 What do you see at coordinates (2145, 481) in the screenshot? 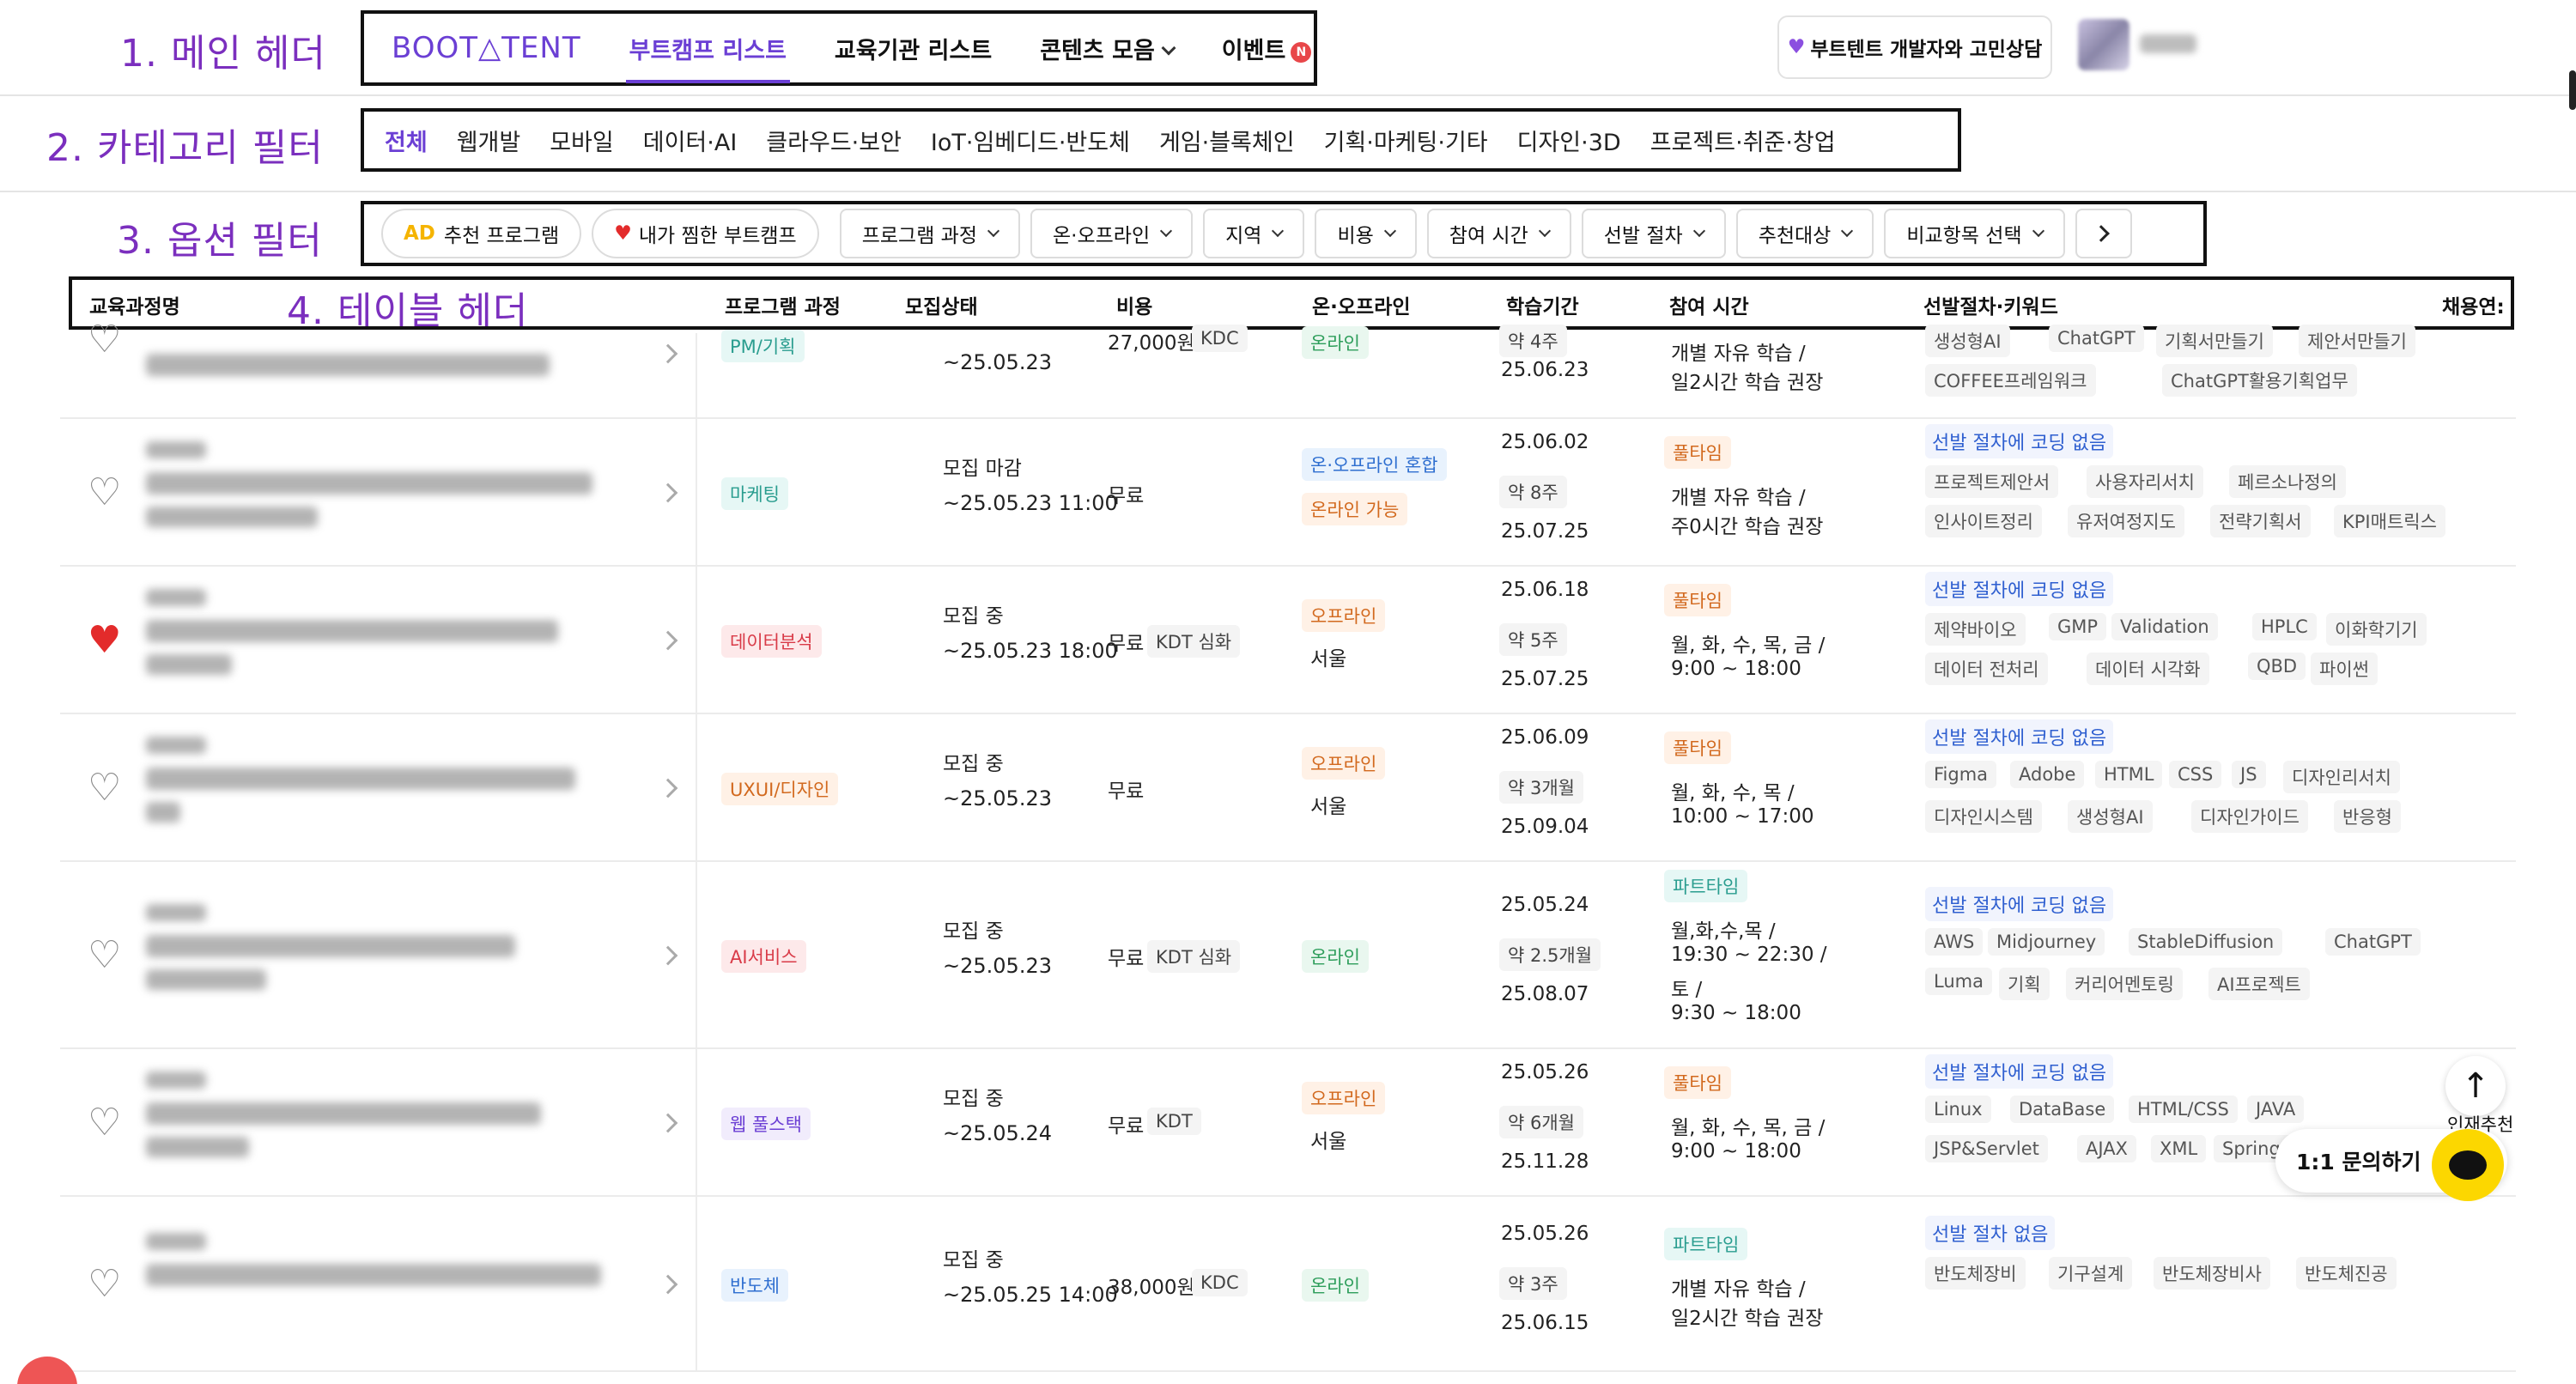
I see `keyword-tag: 사용자리서치` at bounding box center [2145, 481].